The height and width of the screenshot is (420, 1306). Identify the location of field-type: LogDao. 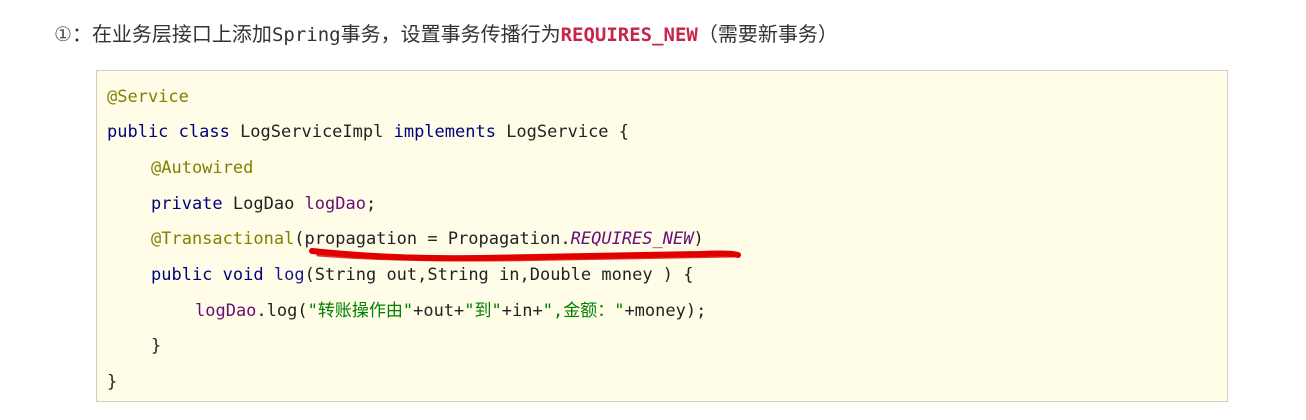
(263, 204).